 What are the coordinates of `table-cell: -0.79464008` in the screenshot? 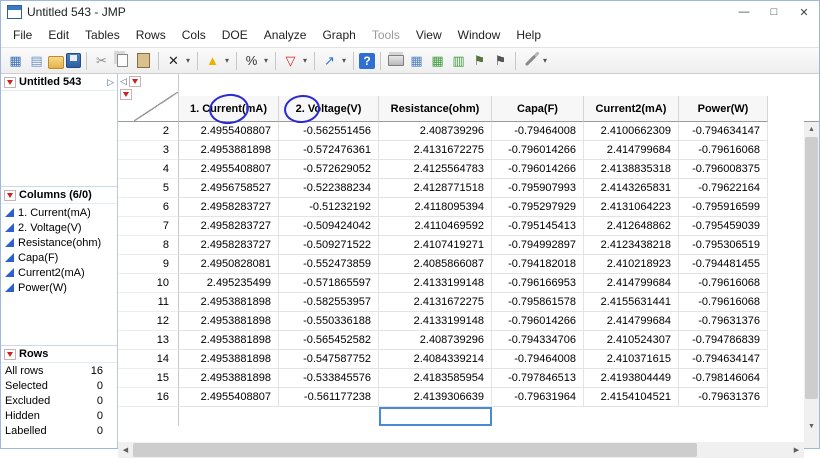 It's located at (538, 359).